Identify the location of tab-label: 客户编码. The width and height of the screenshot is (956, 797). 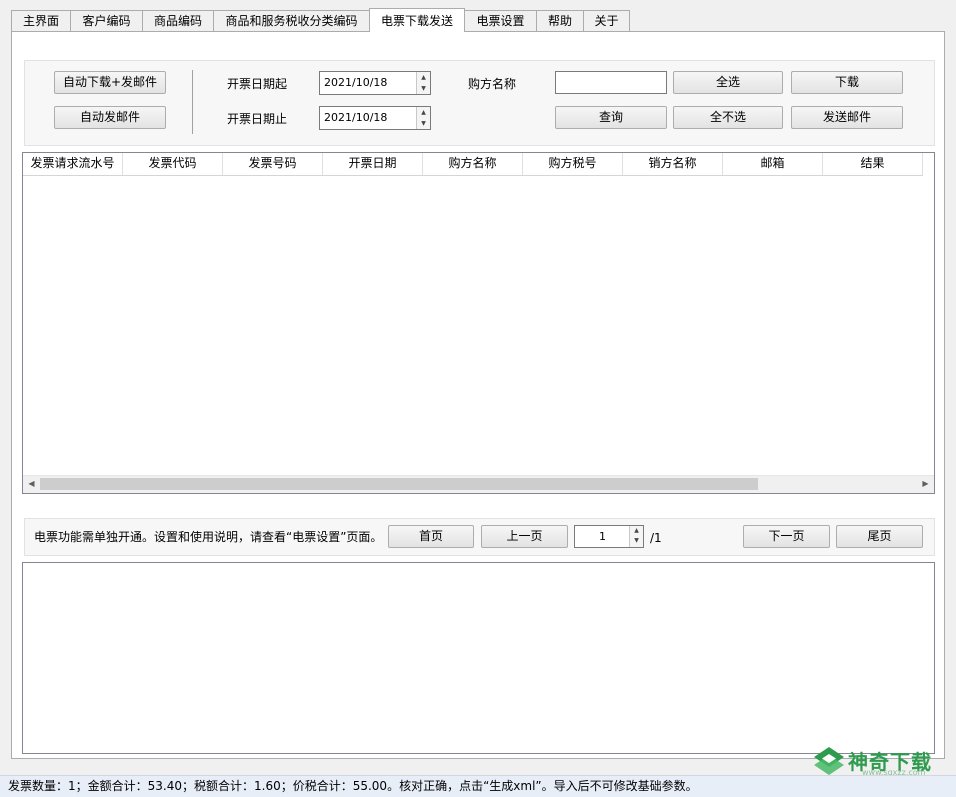
(106, 21).